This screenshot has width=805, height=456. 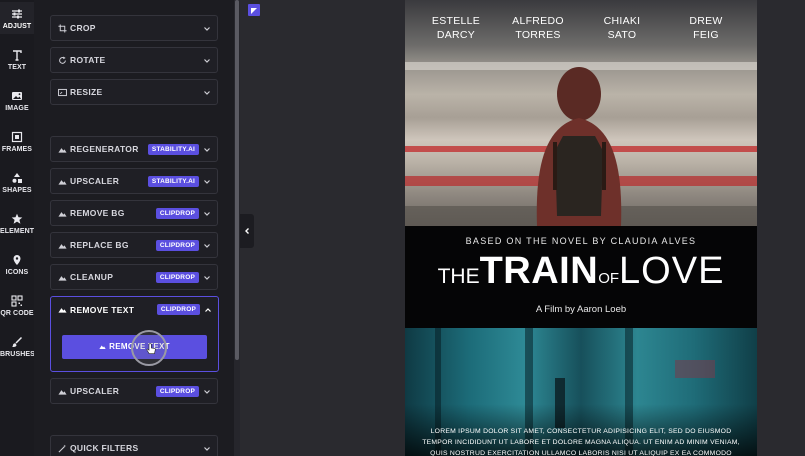 I want to click on star-icon, so click(x=17, y=218).